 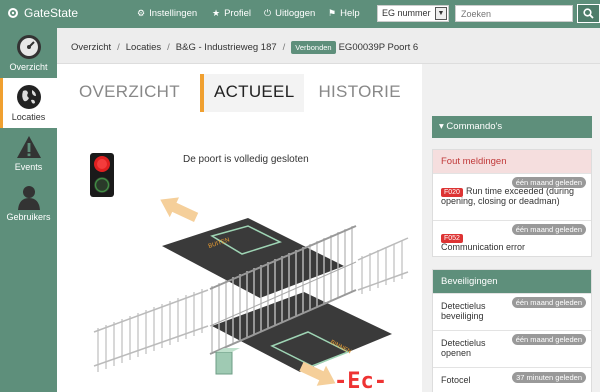 I want to click on fault-text: Communication error, so click(x=483, y=247).